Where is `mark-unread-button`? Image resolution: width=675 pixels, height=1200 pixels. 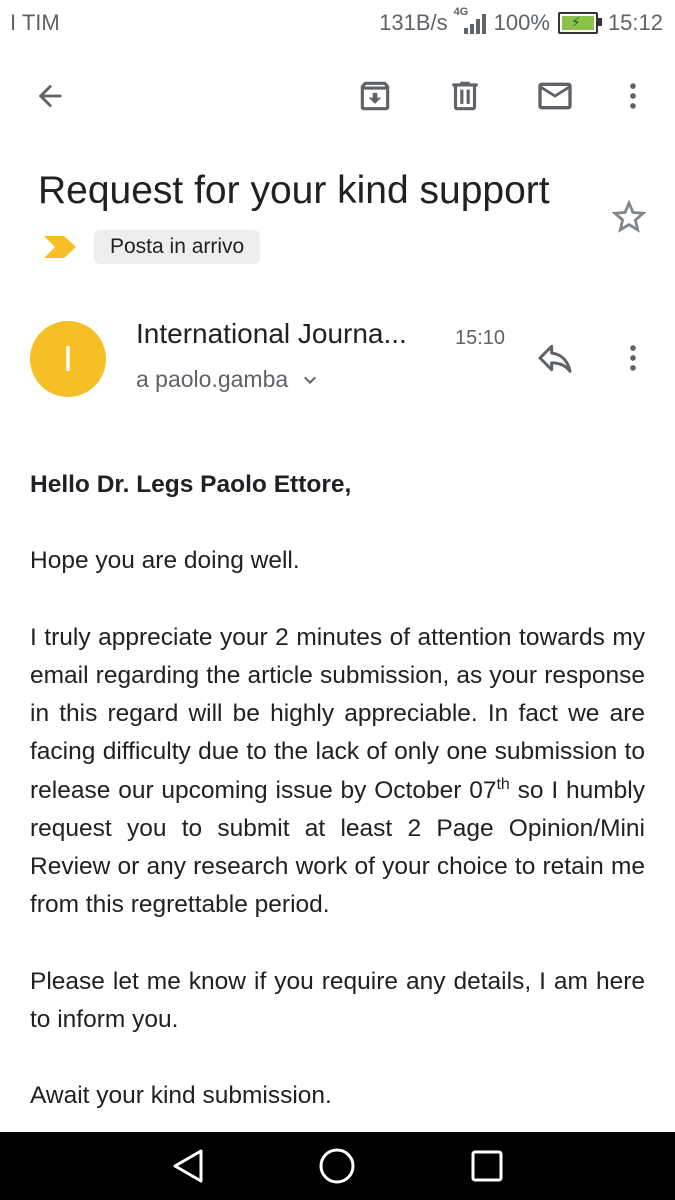 mark-unread-button is located at coordinates (555, 96).